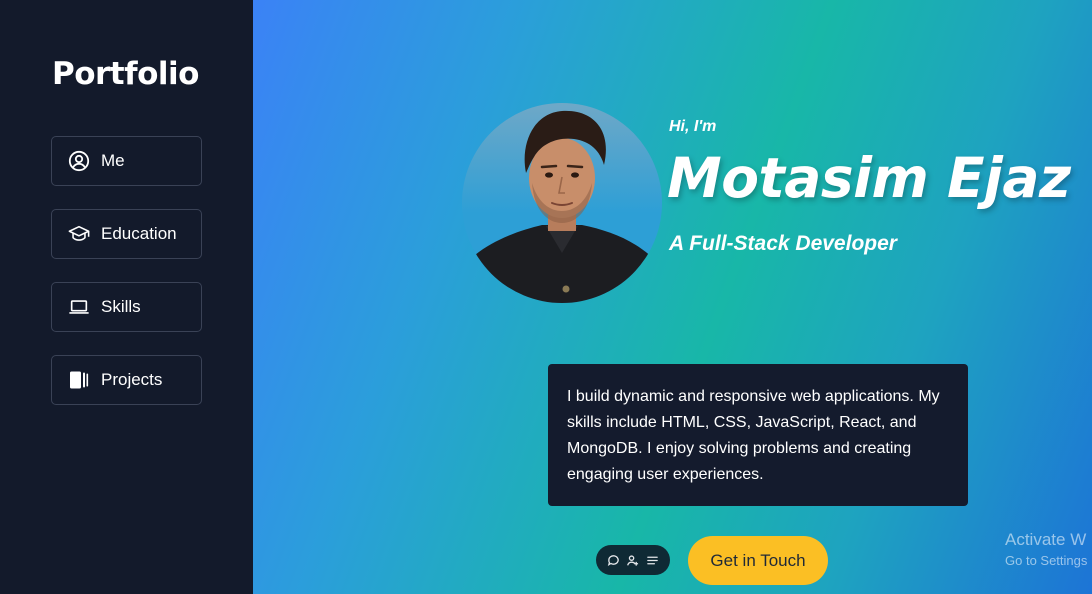 This screenshot has width=1092, height=594. I want to click on windows-activation-watermark: Activate W Go to Settings, so click(1046, 549).